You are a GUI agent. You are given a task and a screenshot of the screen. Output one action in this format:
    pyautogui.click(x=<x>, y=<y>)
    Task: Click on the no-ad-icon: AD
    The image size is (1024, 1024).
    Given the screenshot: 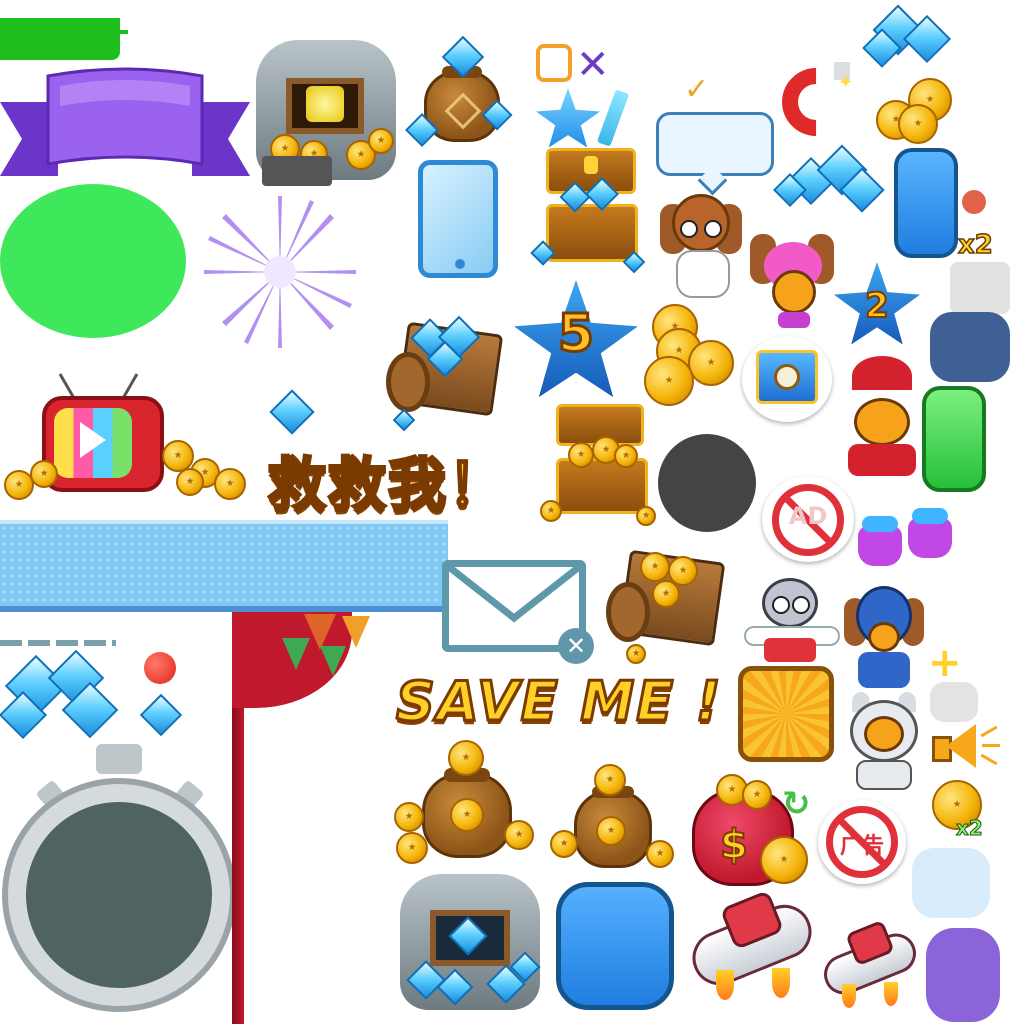 What is the action you would take?
    pyautogui.click(x=808, y=519)
    